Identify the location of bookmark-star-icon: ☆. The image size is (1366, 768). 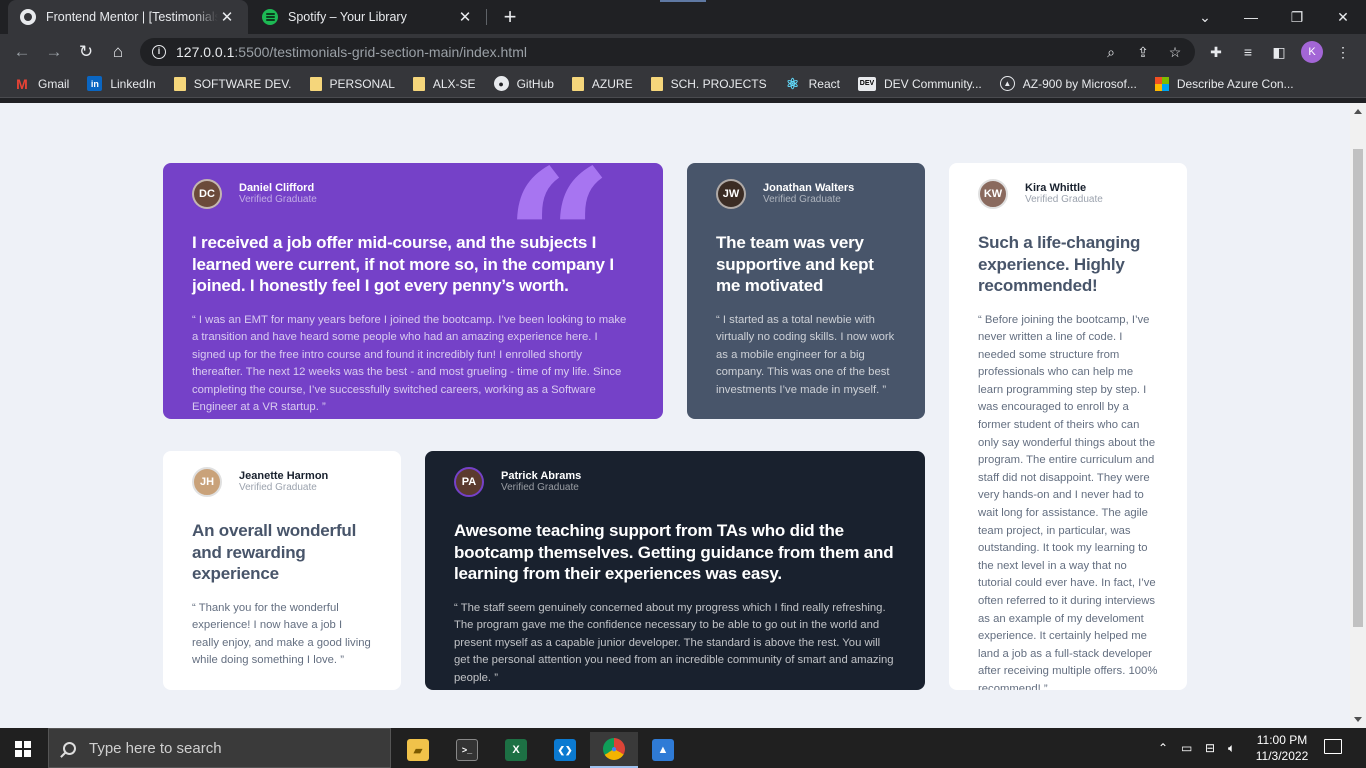
(1175, 52).